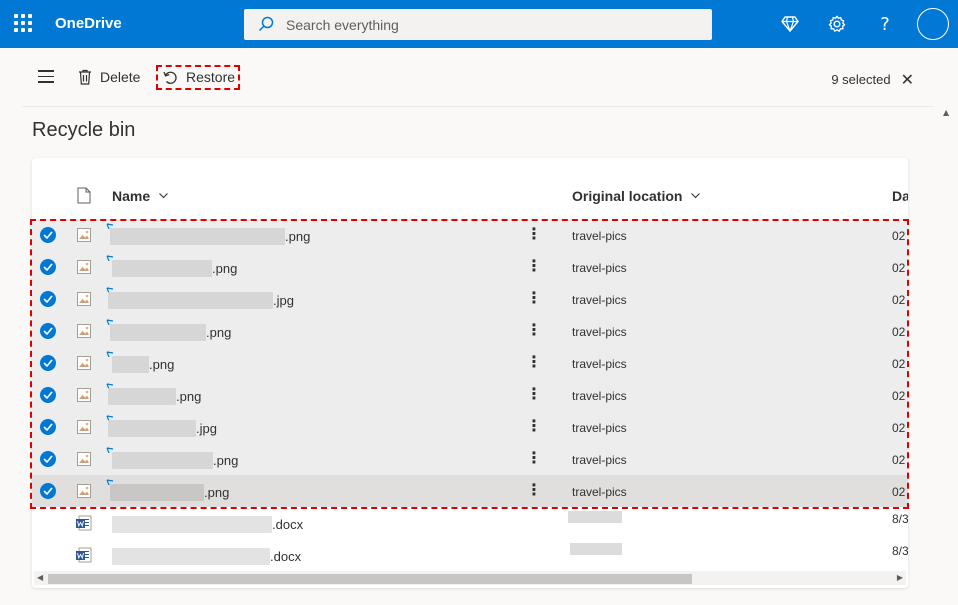  I want to click on scrollbar-thumb, so click(370, 579).